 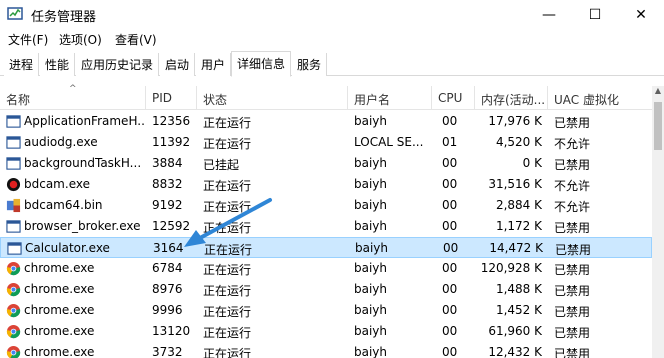 I want to click on annotation-arrow-layer, so click(x=228, y=222).